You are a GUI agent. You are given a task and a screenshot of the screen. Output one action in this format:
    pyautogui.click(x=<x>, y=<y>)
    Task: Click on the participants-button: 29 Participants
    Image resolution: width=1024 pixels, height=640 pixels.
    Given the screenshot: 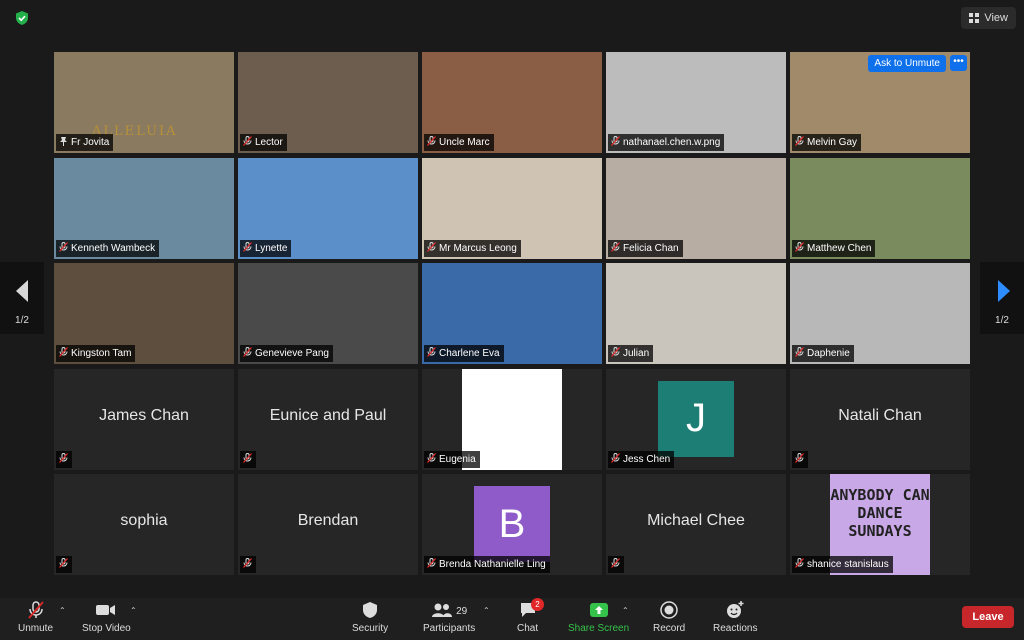 What is the action you would take?
    pyautogui.click(x=449, y=617)
    